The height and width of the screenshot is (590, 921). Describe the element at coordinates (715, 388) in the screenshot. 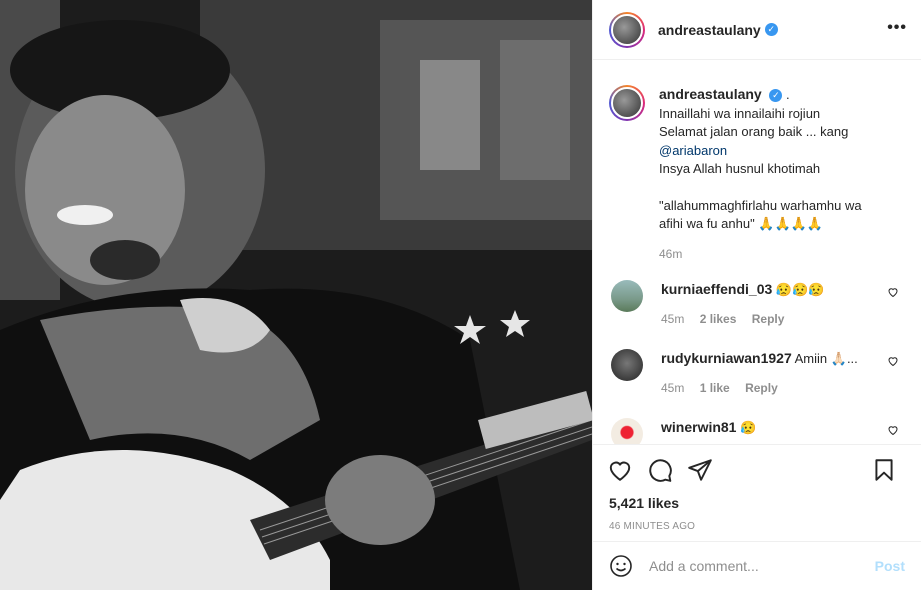

I see `comment-likes: 1 like` at that location.